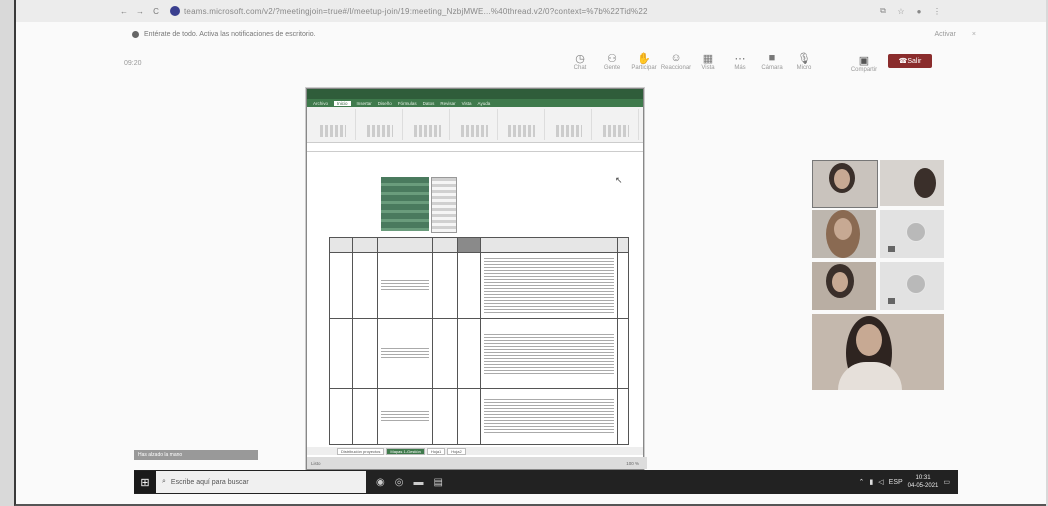 The height and width of the screenshot is (506, 1048). I want to click on excel-tab: Insertar, so click(364, 103).